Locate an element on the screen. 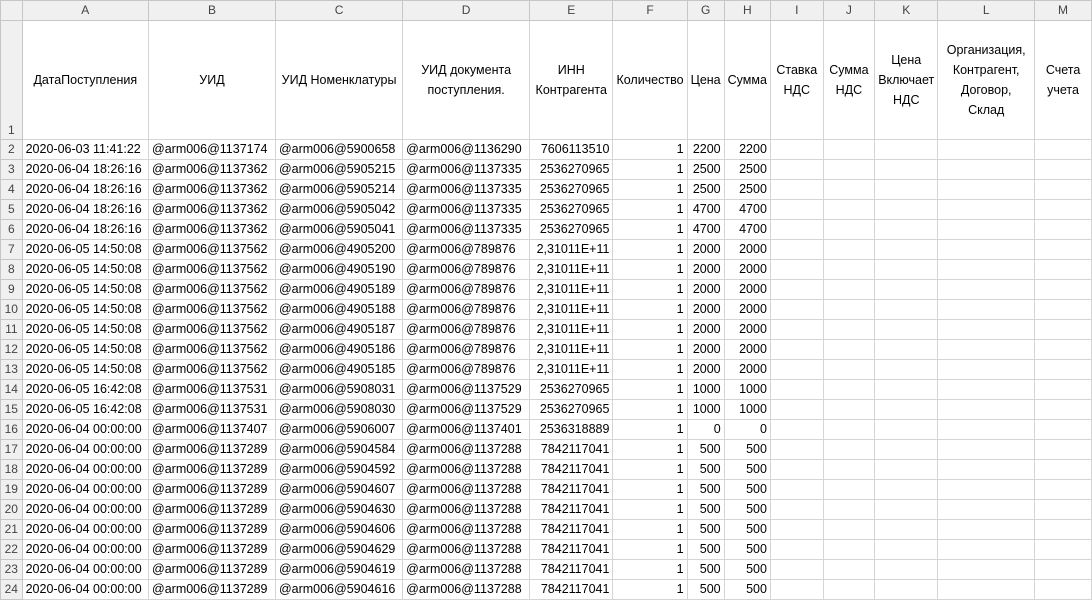 The height and width of the screenshot is (600, 1092). cell-nom: @arm006@5904592 is located at coordinates (339, 469).